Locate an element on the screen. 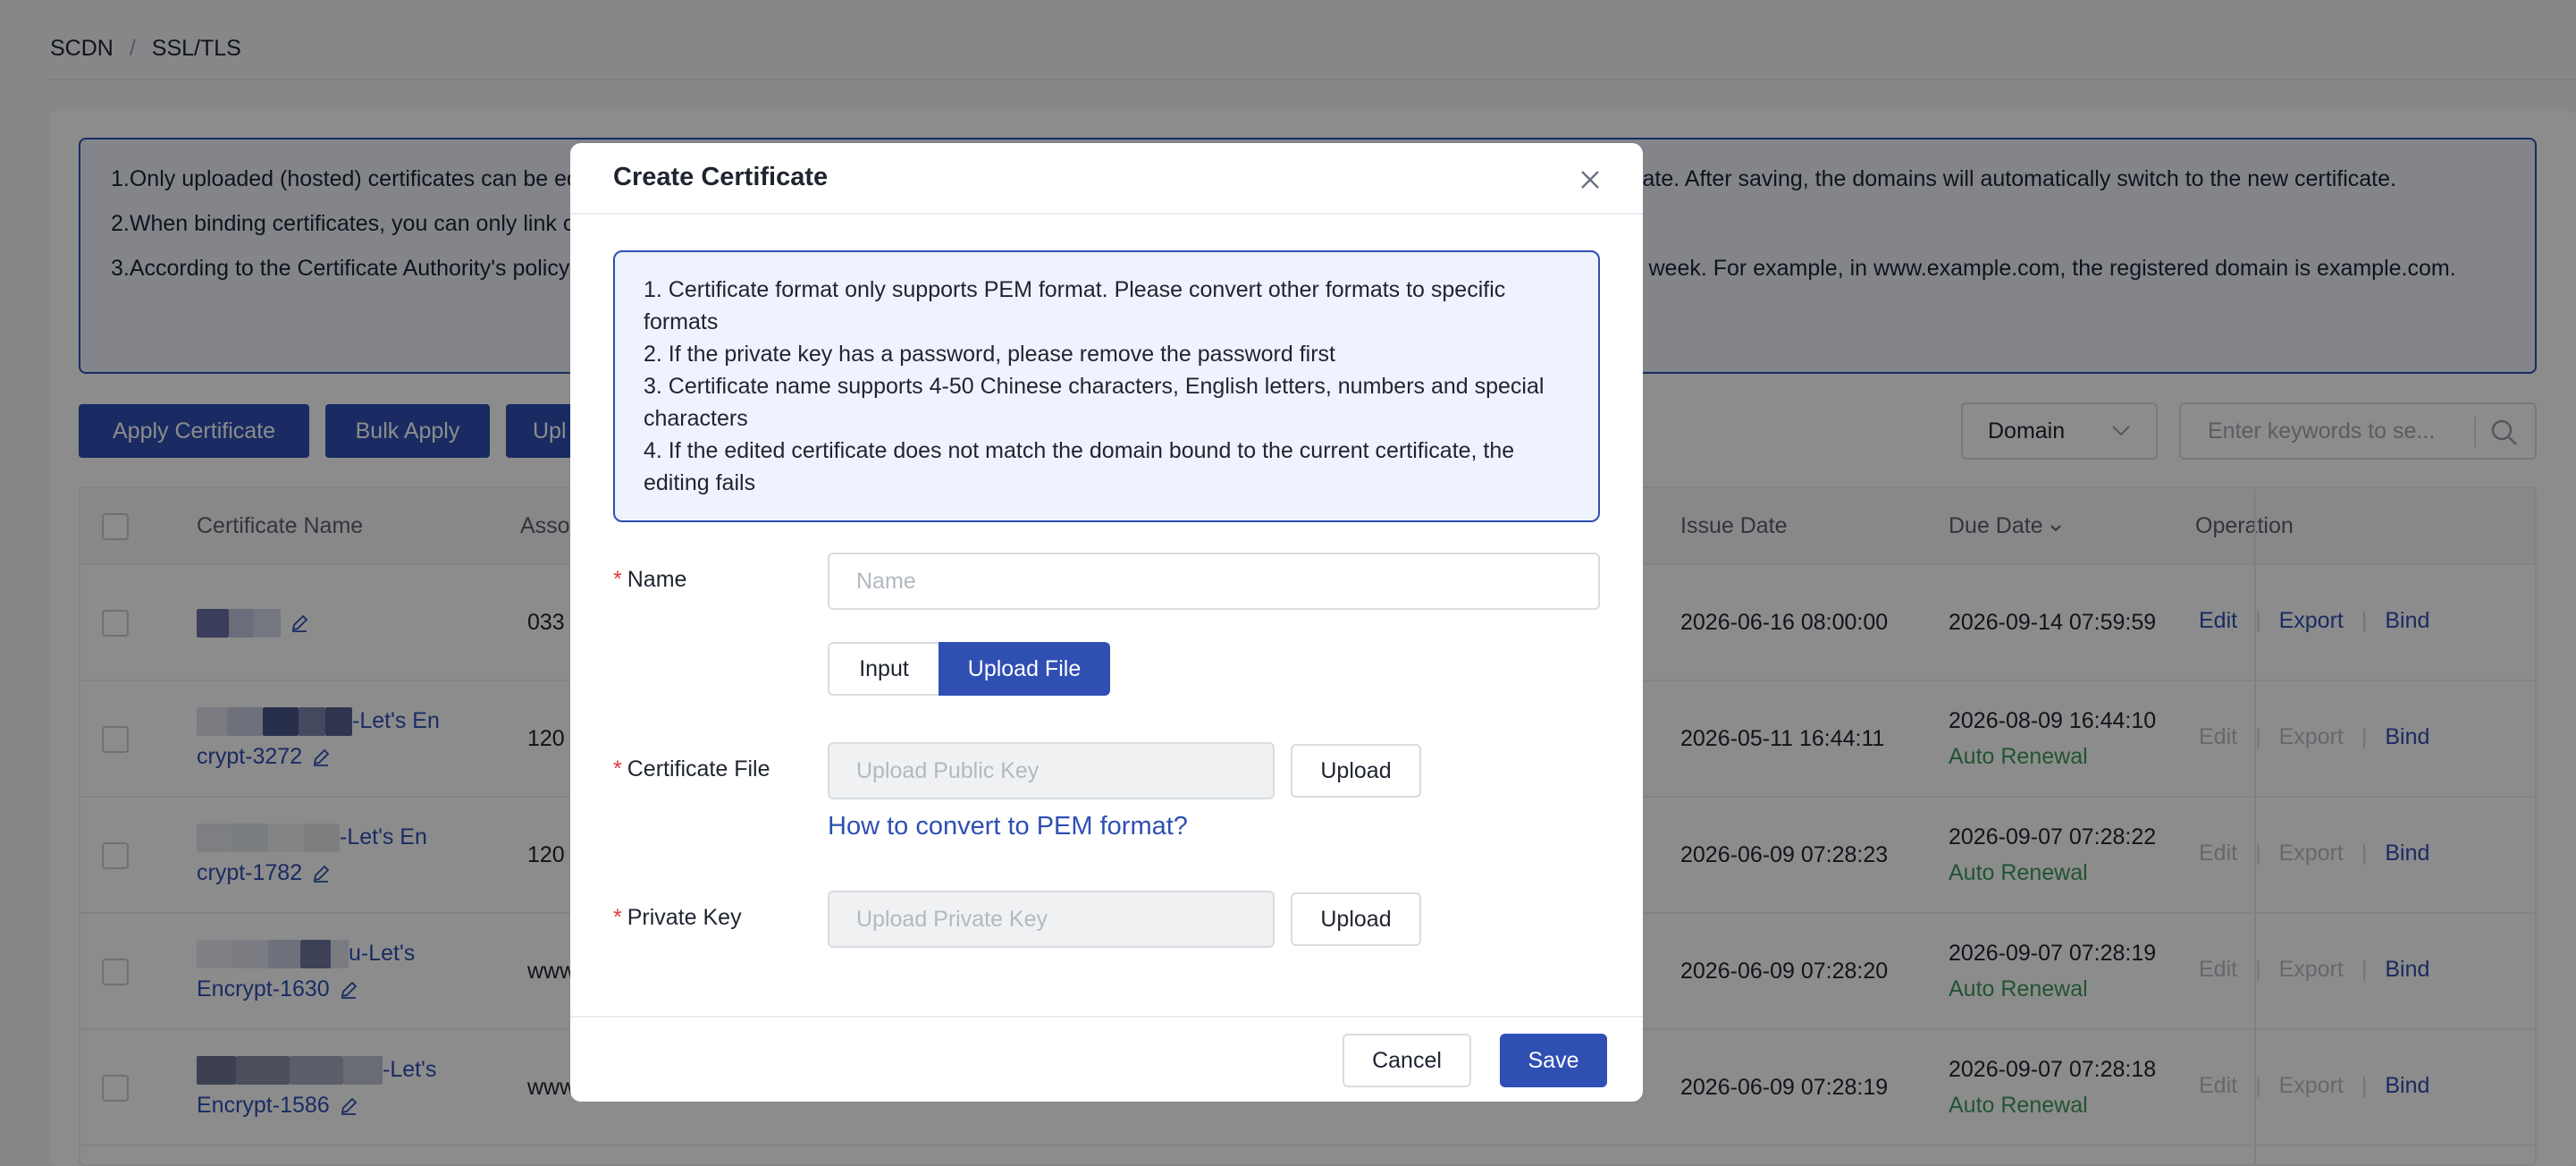  dialog-header: Create Certificate is located at coordinates (1107, 179).